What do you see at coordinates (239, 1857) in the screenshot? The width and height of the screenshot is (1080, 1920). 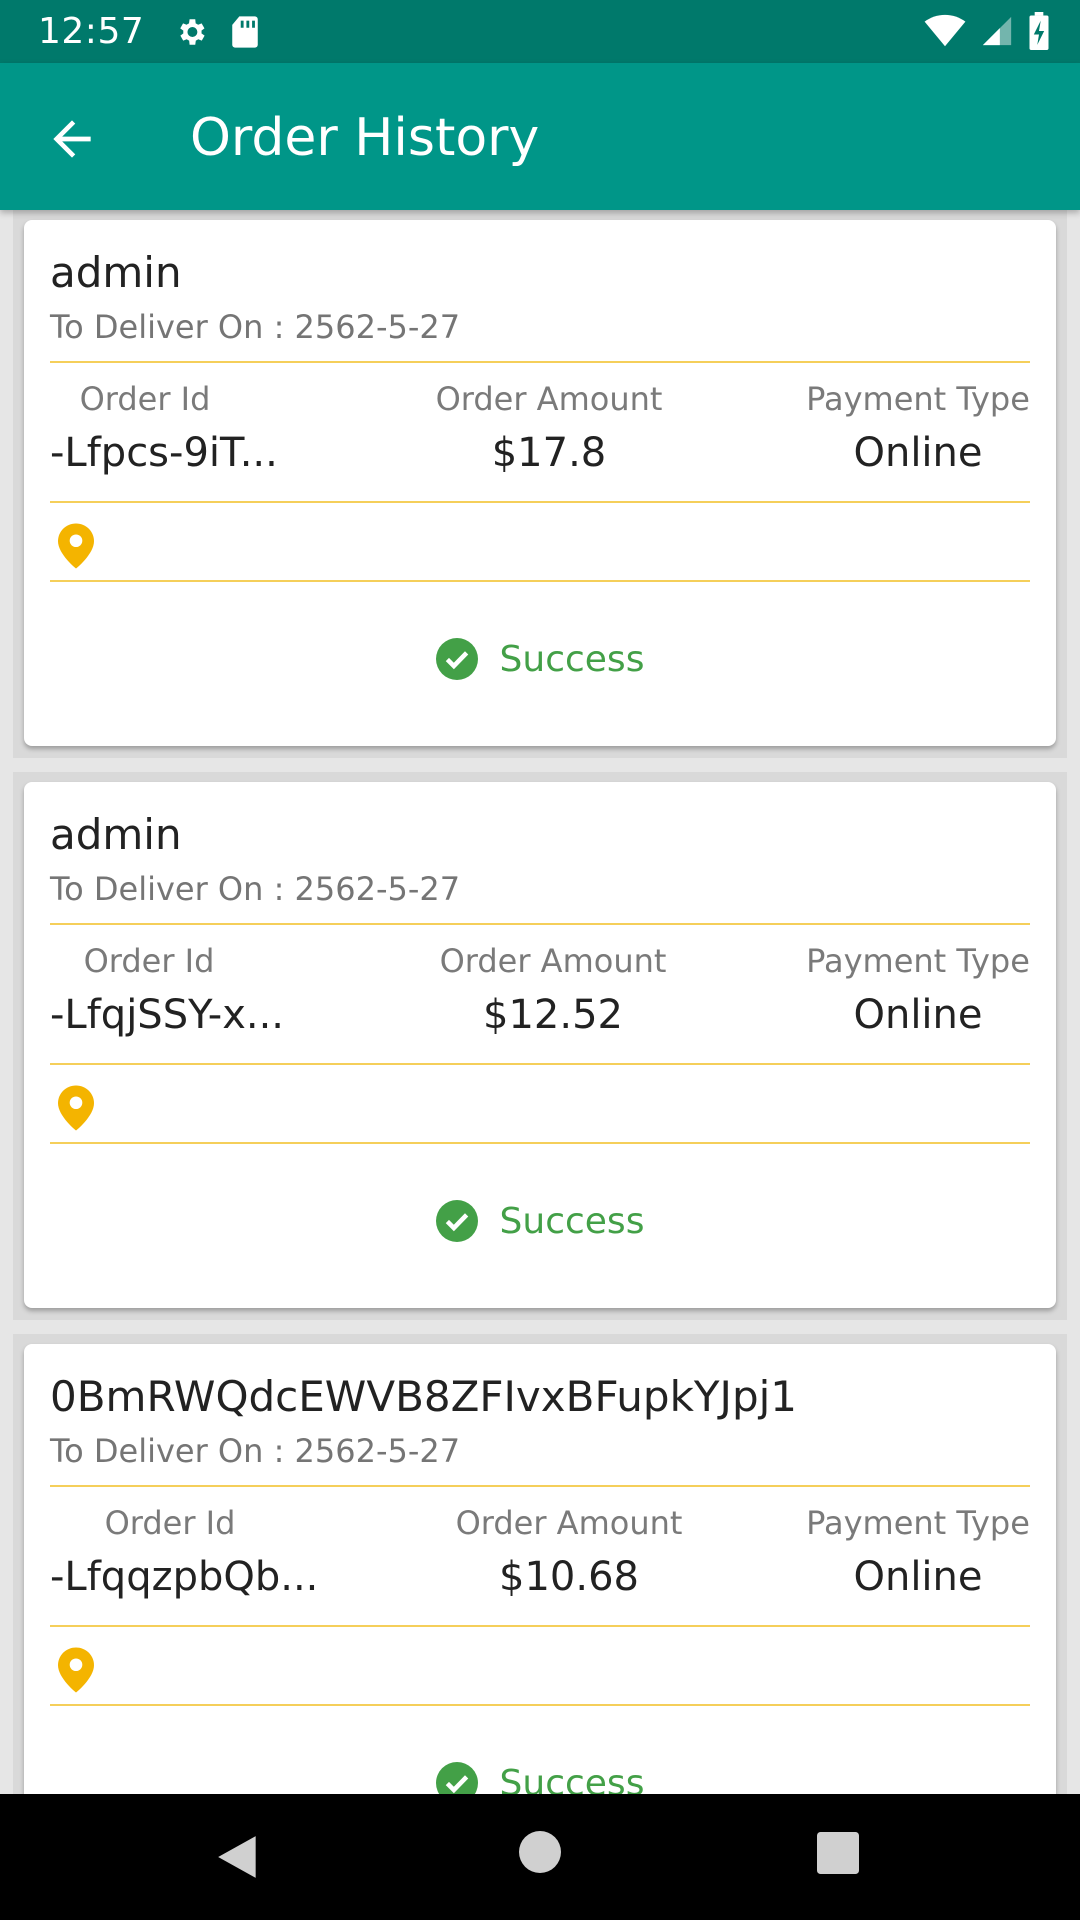 I see `back-triangle-icon` at bounding box center [239, 1857].